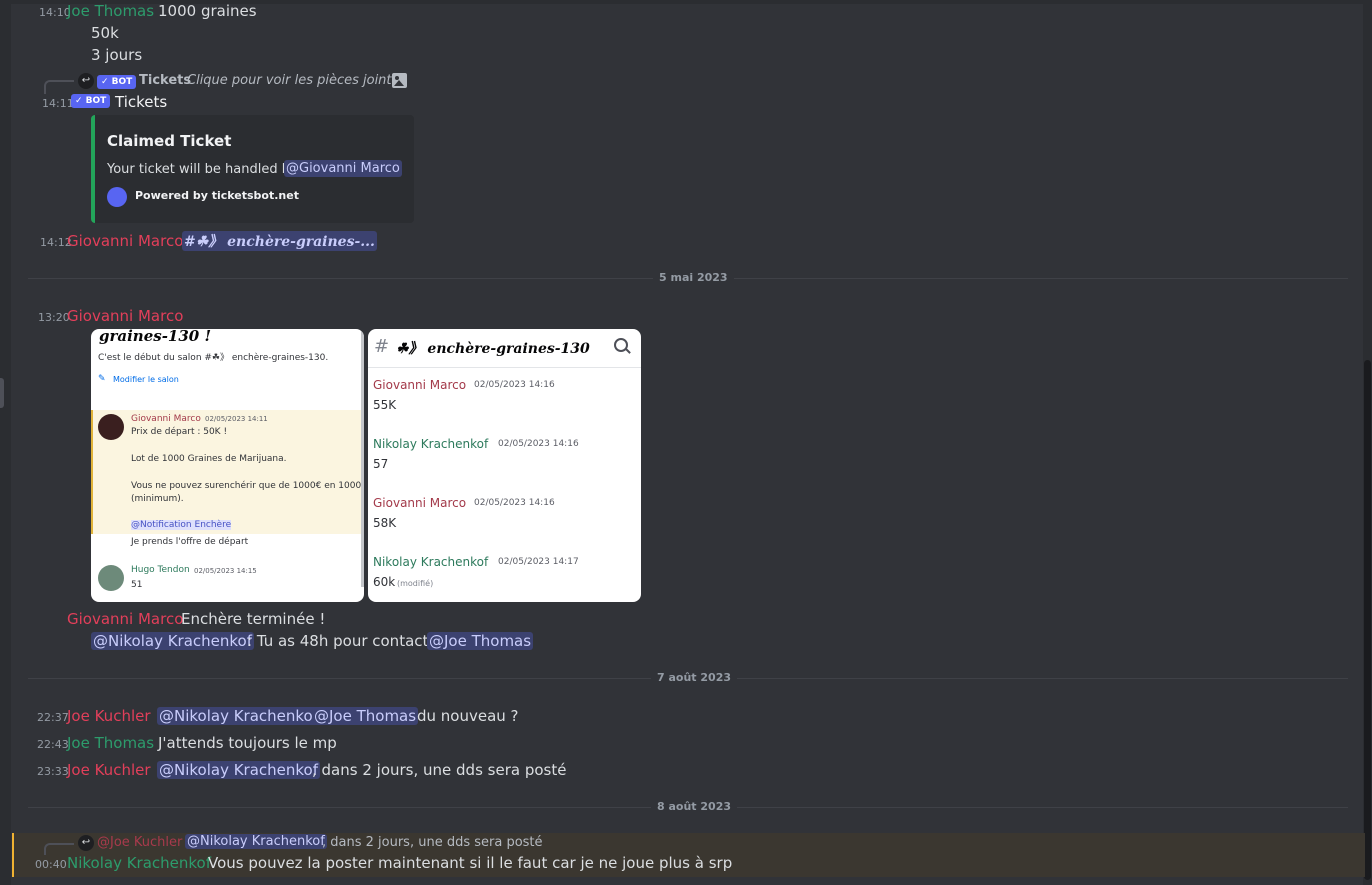  What do you see at coordinates (181, 525) in the screenshot?
I see `post-mention: @Notification Enchère` at bounding box center [181, 525].